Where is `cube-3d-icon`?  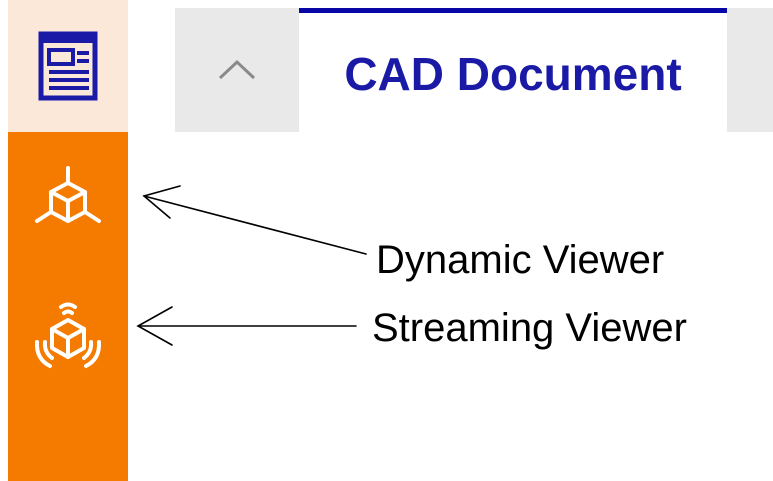 cube-3d-icon is located at coordinates (68, 194).